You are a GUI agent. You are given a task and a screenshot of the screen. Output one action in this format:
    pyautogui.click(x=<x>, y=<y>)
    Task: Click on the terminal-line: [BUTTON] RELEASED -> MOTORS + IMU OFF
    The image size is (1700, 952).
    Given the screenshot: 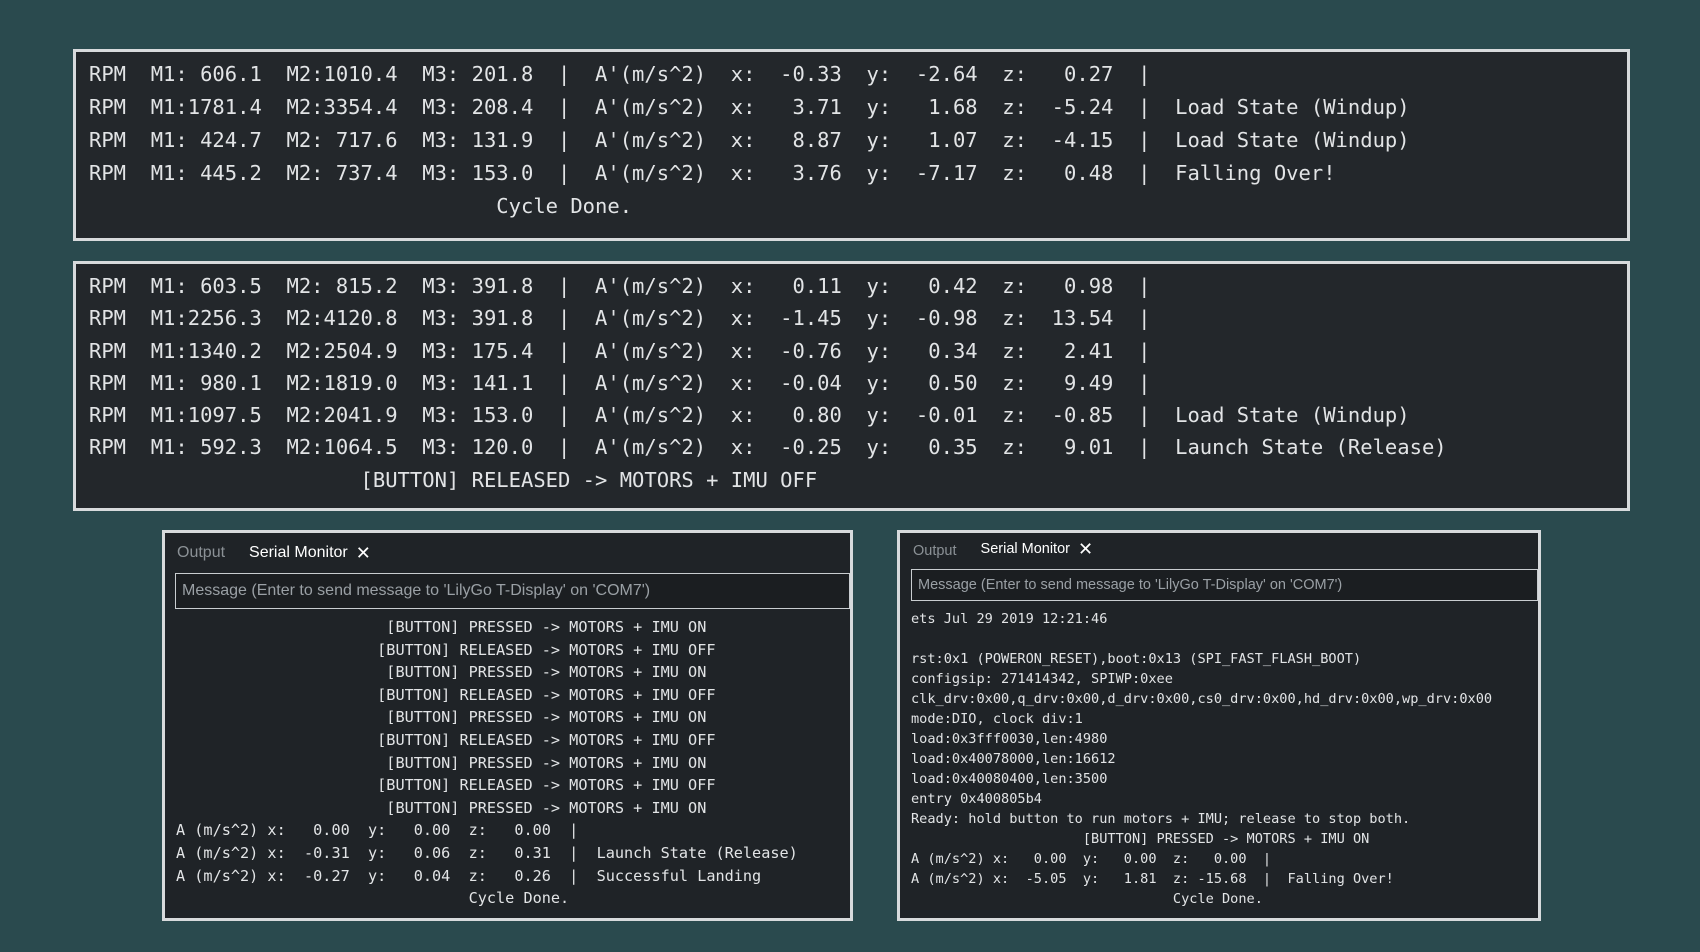 What is the action you would take?
    pyautogui.click(x=453, y=479)
    